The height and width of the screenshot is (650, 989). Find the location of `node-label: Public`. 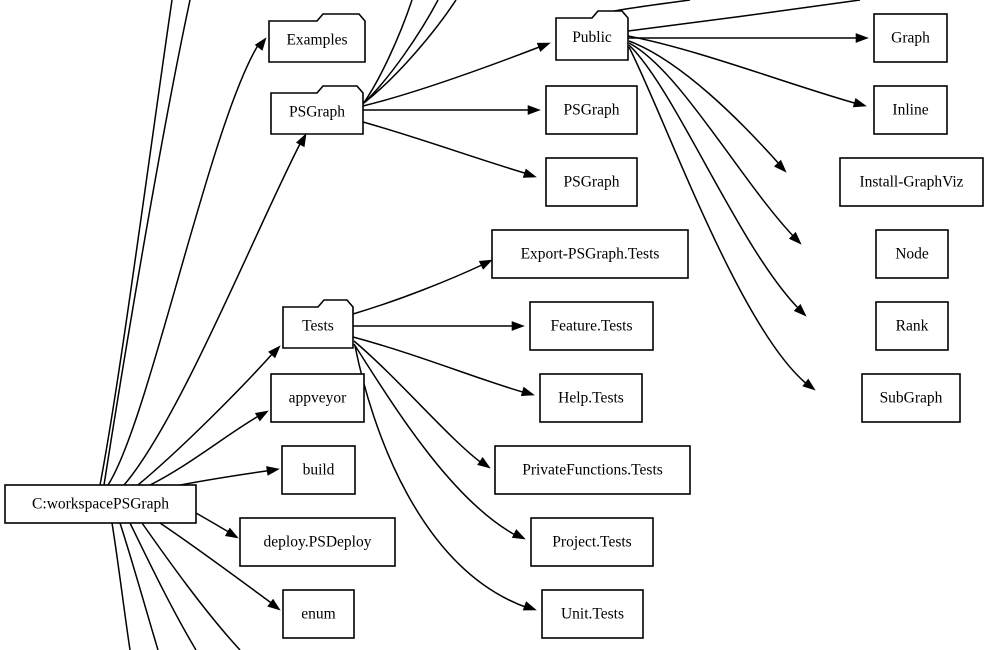

node-label: Public is located at coordinates (592, 37).